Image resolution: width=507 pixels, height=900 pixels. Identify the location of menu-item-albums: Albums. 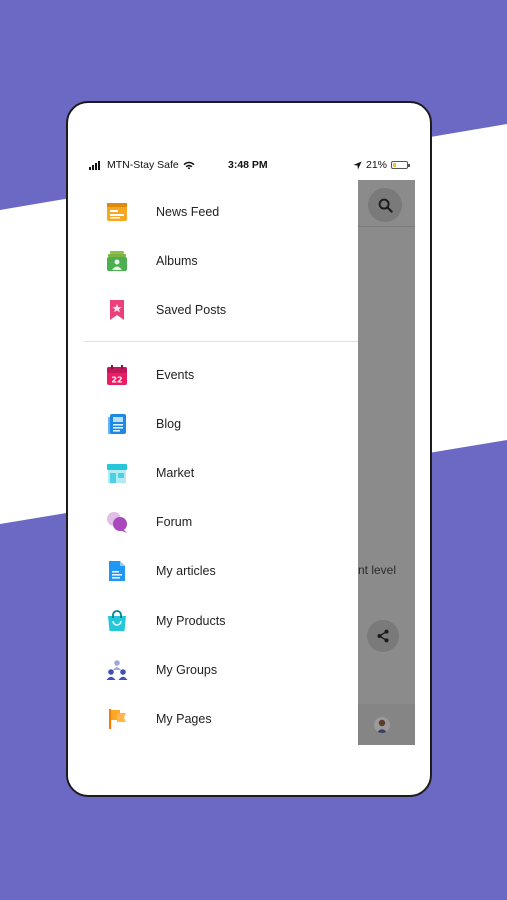
(213, 261).